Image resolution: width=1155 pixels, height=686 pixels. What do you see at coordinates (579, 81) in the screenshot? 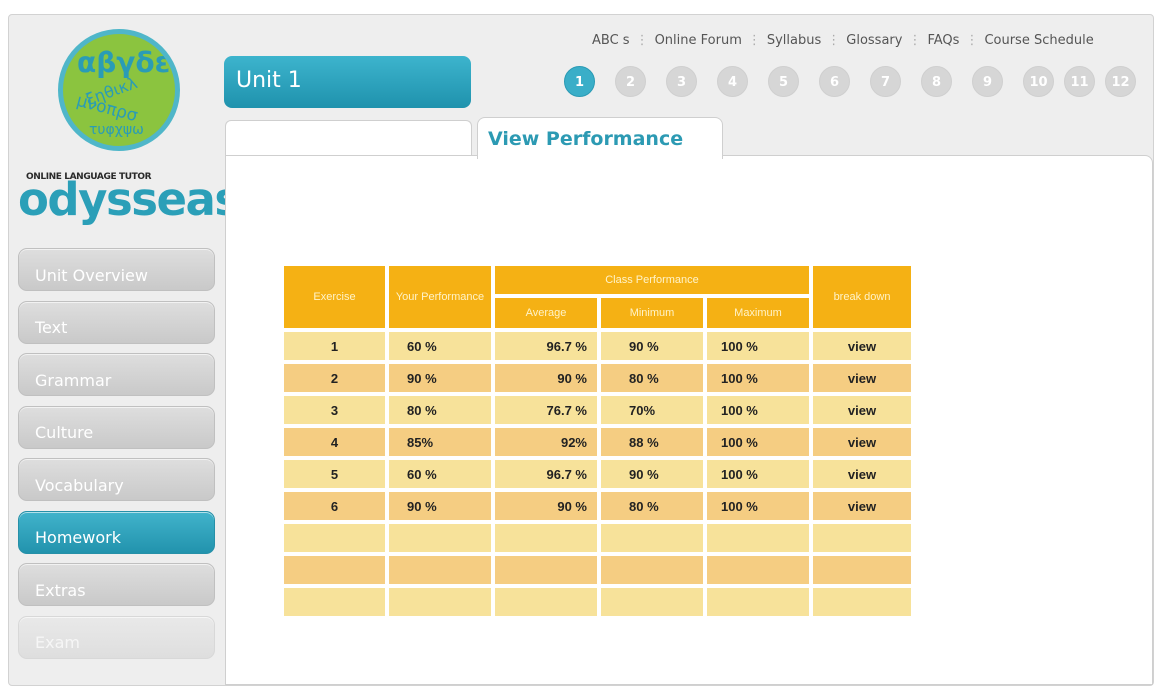
I see `unit-button-1: 1` at bounding box center [579, 81].